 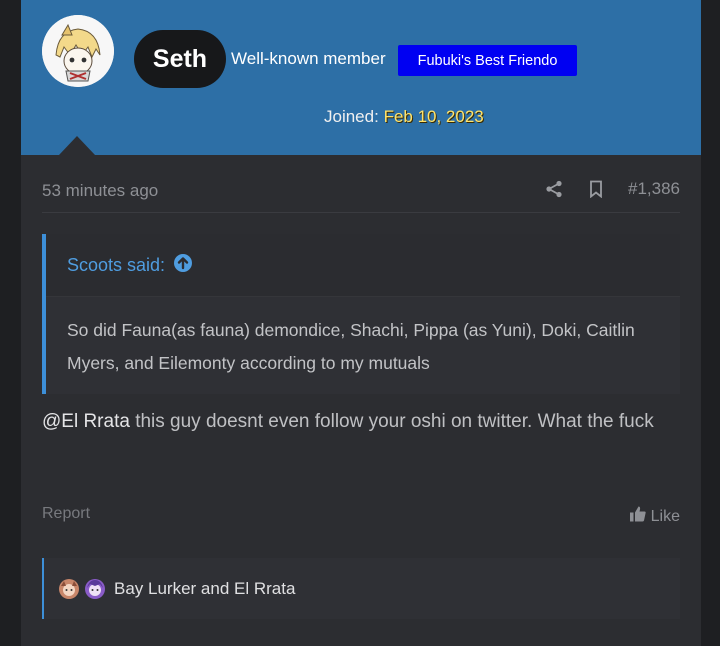 What do you see at coordinates (66, 514) in the screenshot?
I see `report-link: Report` at bounding box center [66, 514].